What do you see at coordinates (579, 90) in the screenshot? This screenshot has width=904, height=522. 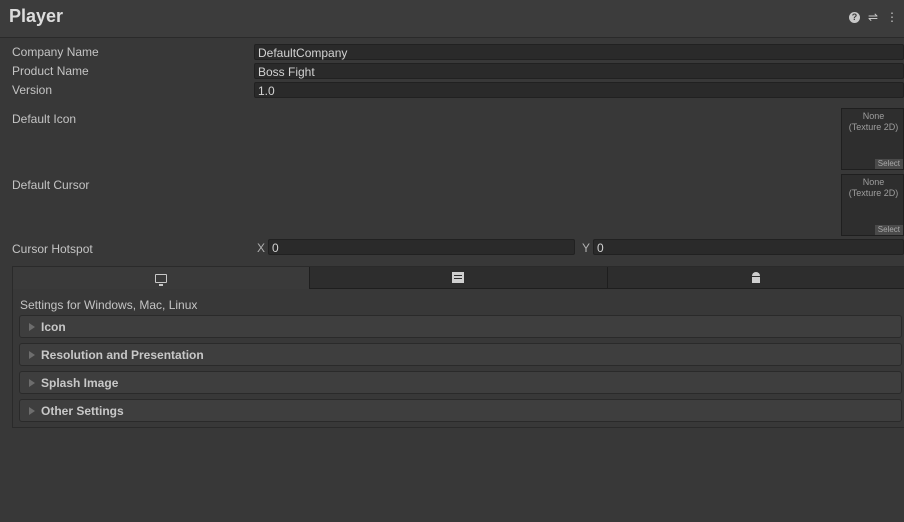 I see `version-field: 1.0` at bounding box center [579, 90].